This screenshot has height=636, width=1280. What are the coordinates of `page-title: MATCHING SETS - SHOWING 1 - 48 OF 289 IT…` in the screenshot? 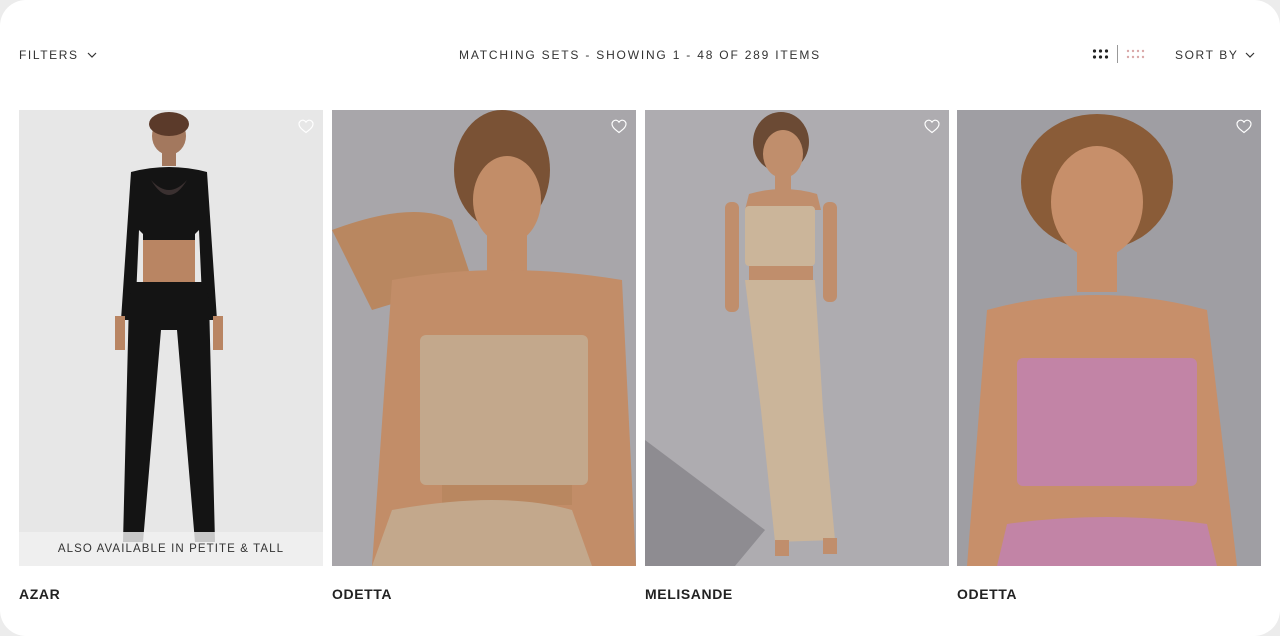 It's located at (640, 55).